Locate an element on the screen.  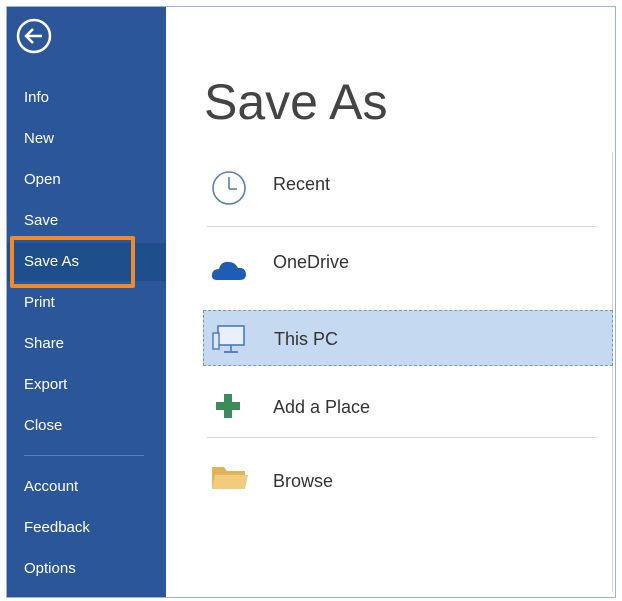
place-label: Add a Place is located at coordinates (322, 407).